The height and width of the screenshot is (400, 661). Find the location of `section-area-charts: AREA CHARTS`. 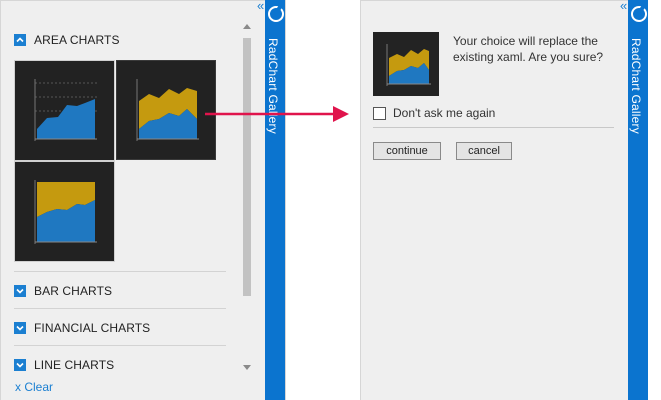

section-area-charts: AREA CHARTS is located at coordinates (67, 40).